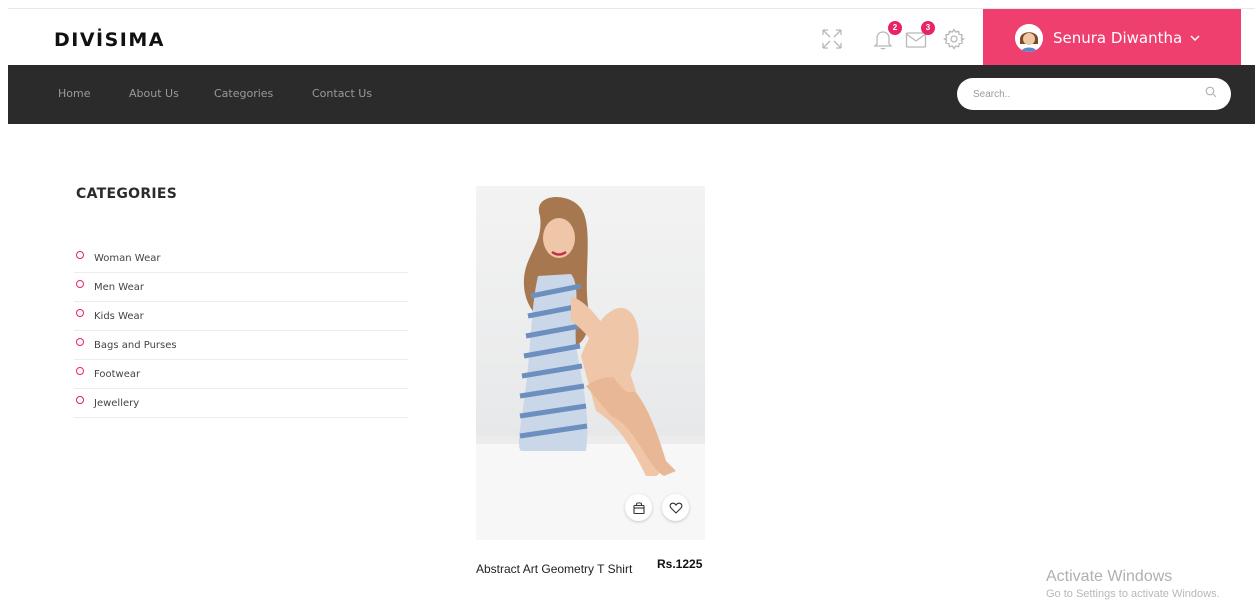 Image resolution: width=1255 pixels, height=607 pixels. I want to click on category-item-kids-wear: Kids Wear, so click(241, 316).